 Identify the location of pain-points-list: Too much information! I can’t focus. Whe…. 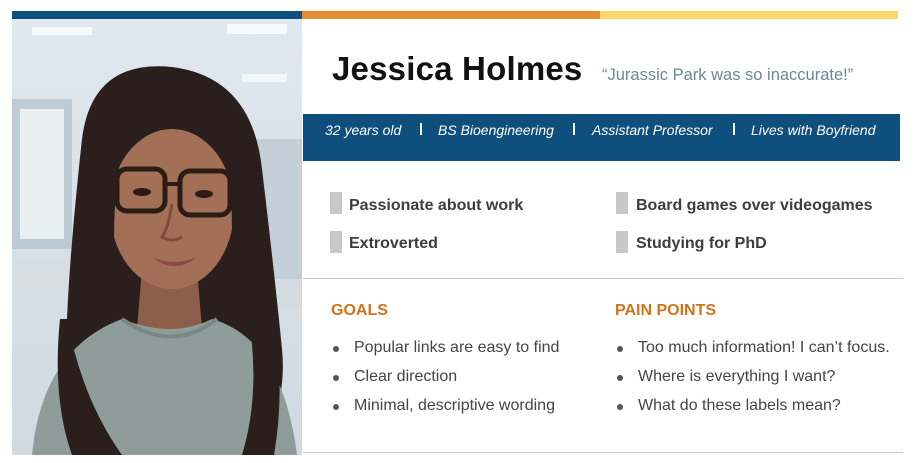
(752, 382).